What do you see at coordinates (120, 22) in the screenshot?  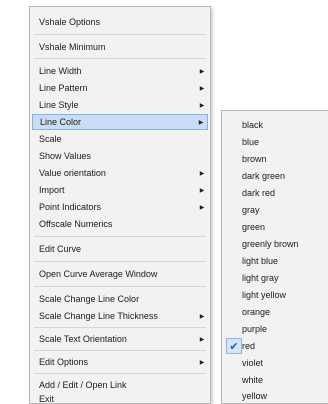 I see `menu-item-vshale-options: Vshale Options` at bounding box center [120, 22].